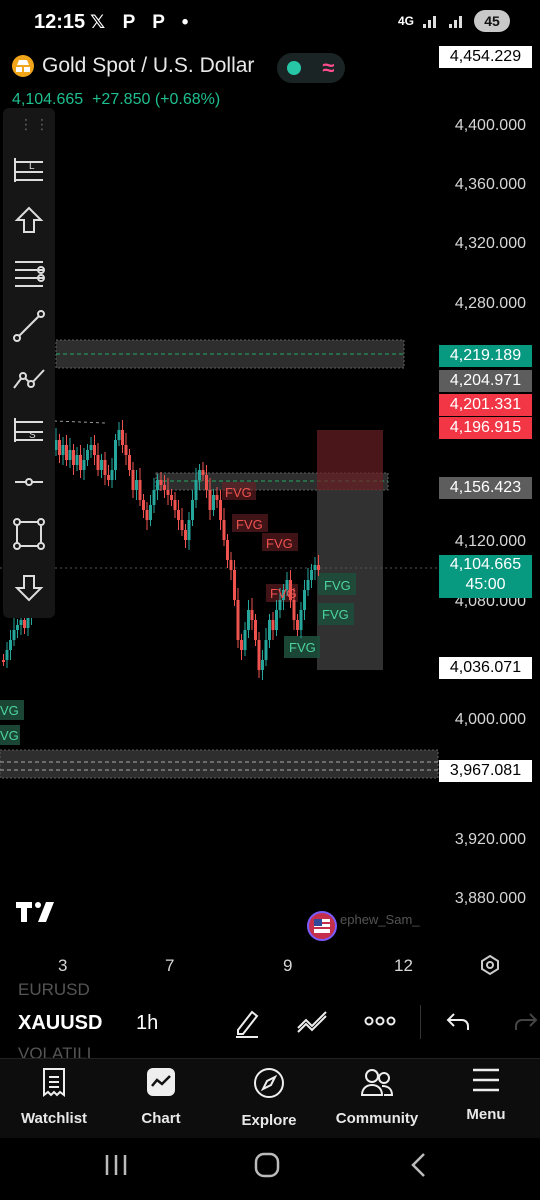 The height and width of the screenshot is (1200, 540). Describe the element at coordinates (288, 965) in the screenshot. I see `time-axis-label: 9` at that location.